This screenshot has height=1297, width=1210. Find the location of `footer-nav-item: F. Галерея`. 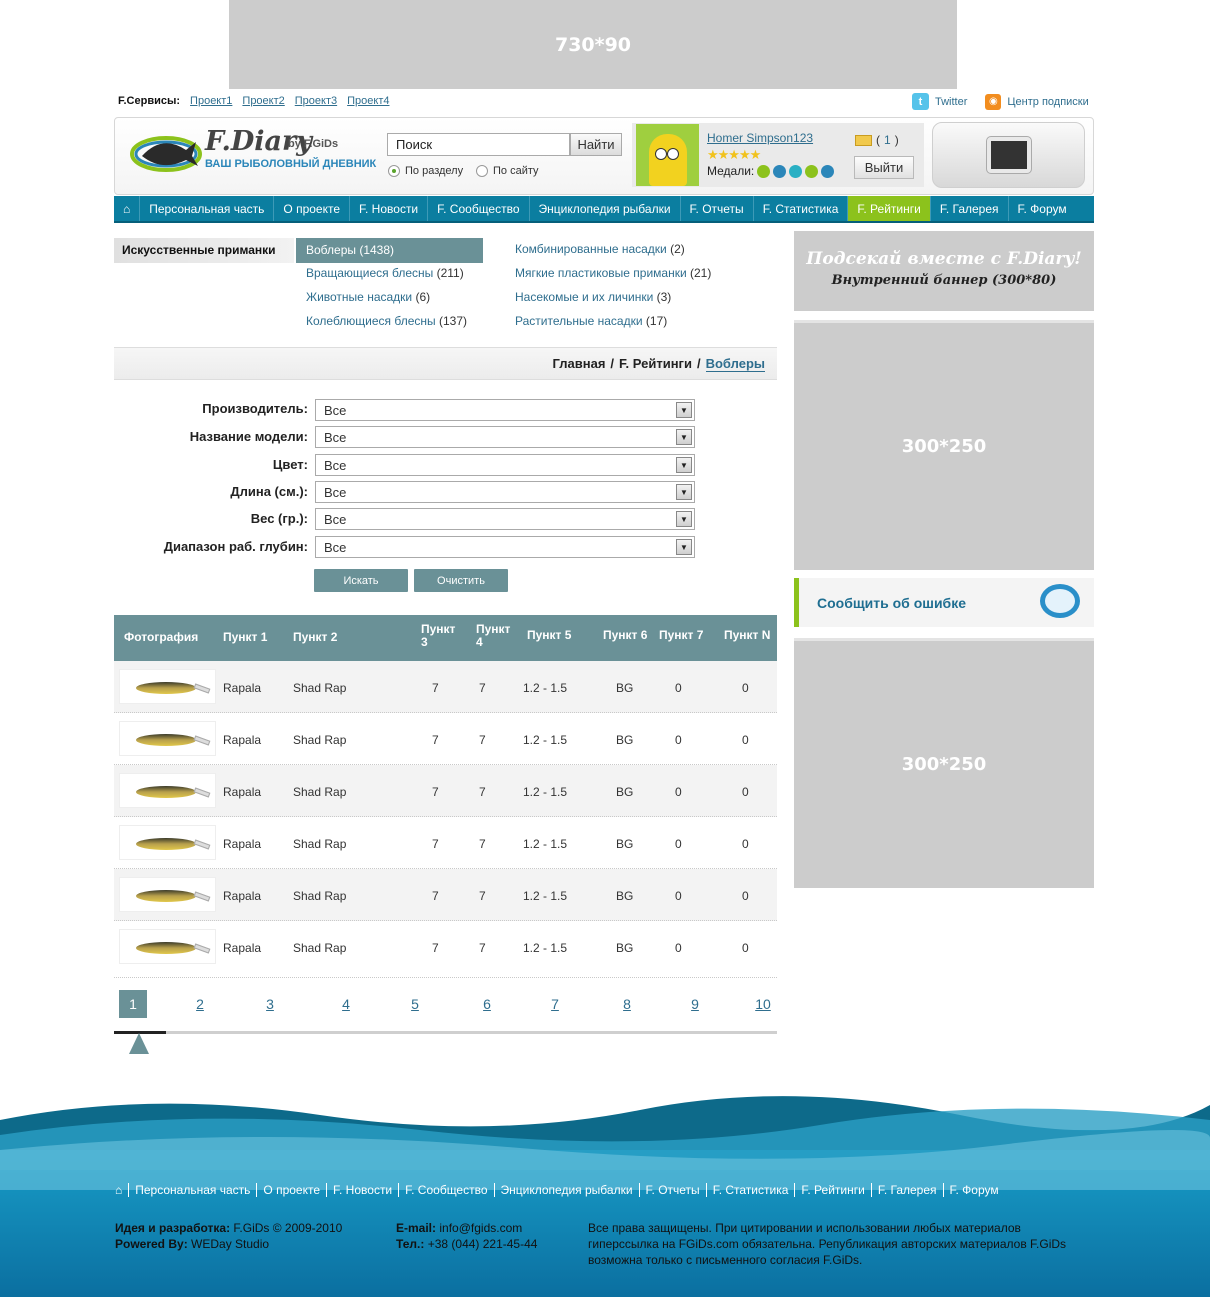

footer-nav-item: F. Галерея is located at coordinates (906, 1190).